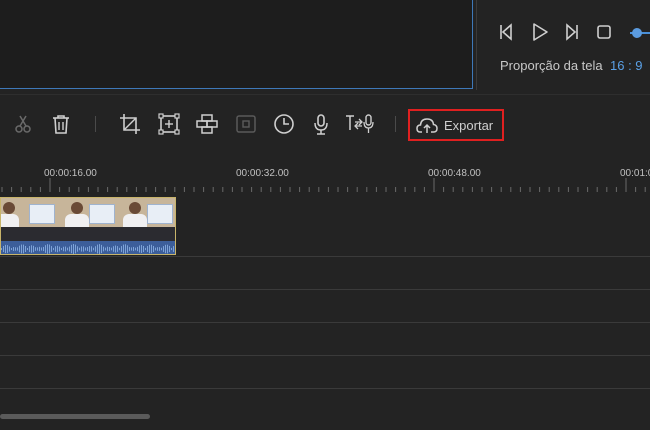 Image resolution: width=650 pixels, height=430 pixels. What do you see at coordinates (469, 125) in the screenshot?
I see `export-label: Exportar` at bounding box center [469, 125].